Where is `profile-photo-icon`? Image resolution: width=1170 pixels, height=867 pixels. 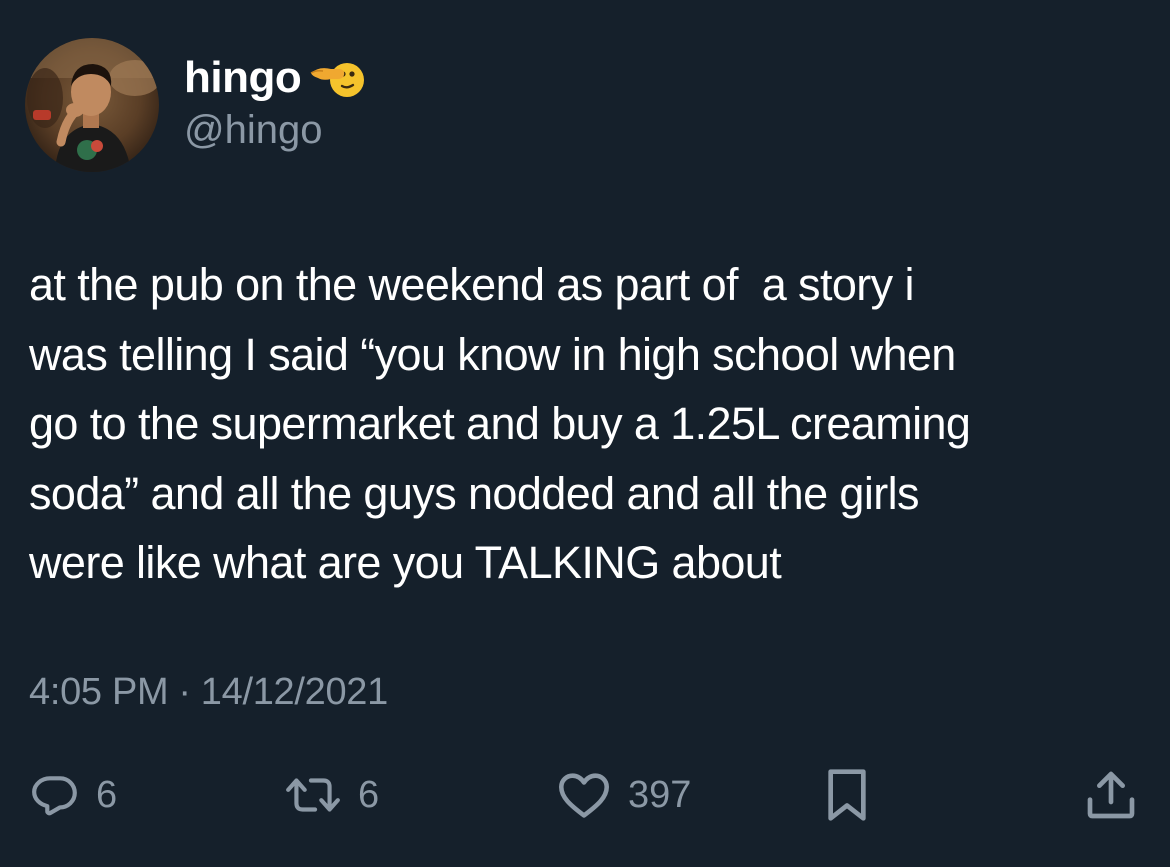 profile-photo-icon is located at coordinates (92, 105).